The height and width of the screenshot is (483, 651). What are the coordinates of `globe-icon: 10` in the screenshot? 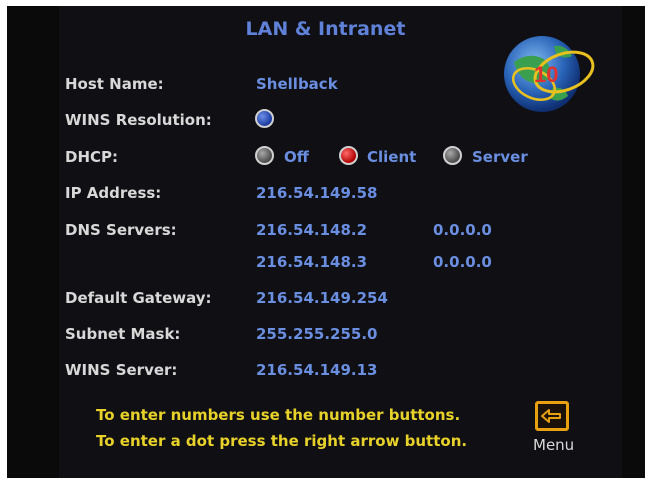 It's located at (549, 74).